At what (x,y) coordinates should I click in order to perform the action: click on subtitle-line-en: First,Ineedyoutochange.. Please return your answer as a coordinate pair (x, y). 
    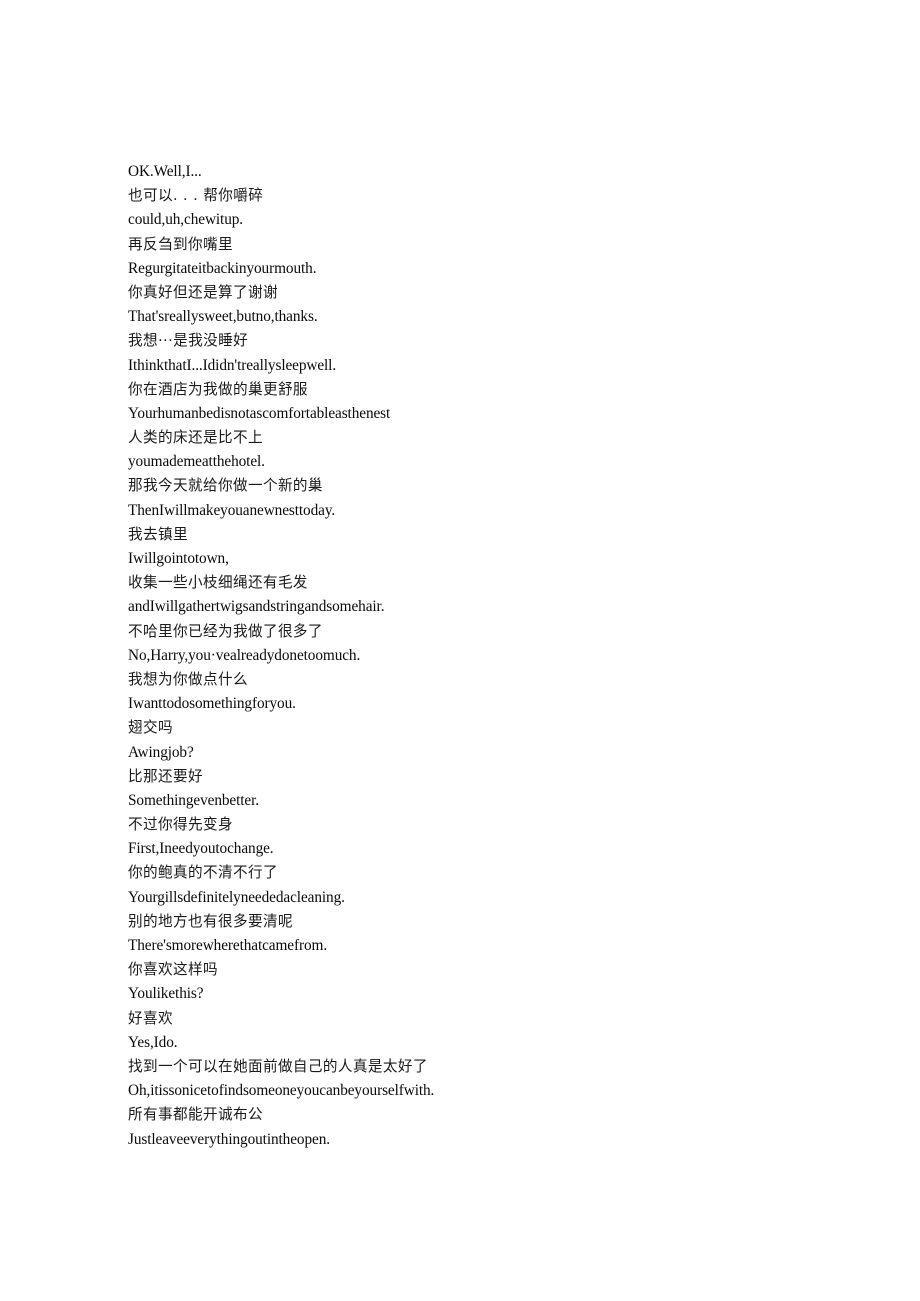
    Looking at the image, I should click on (201, 849).